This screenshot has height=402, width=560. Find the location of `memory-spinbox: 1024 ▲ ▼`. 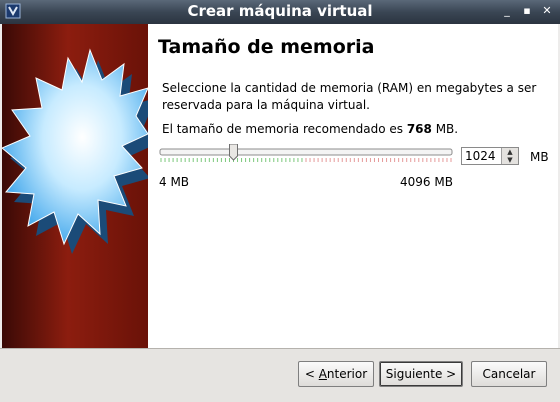

memory-spinbox: 1024 ▲ ▼ is located at coordinates (490, 156).